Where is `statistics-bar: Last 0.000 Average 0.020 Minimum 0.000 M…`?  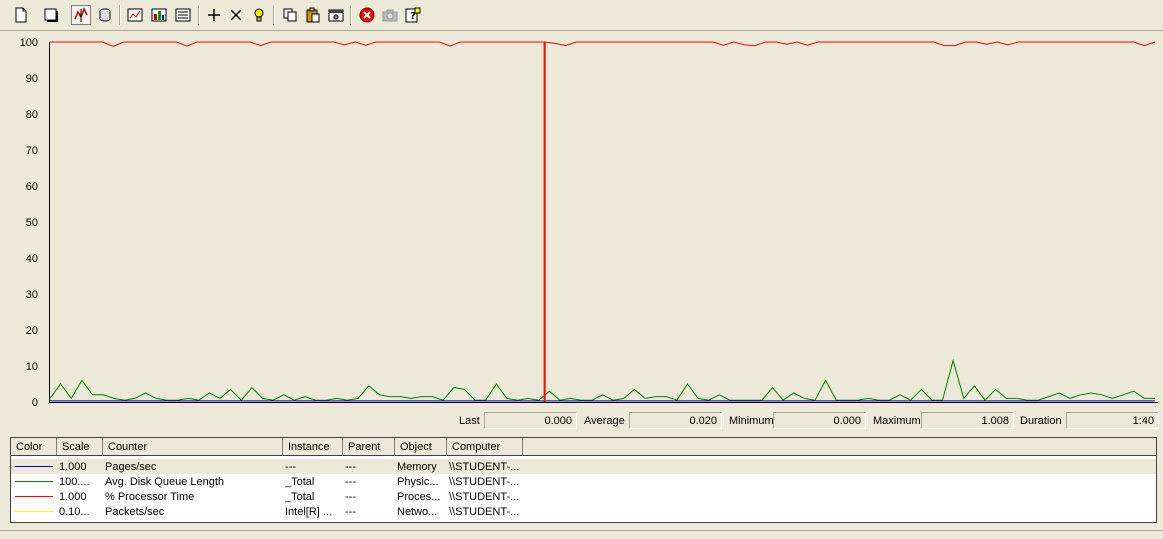
statistics-bar: Last 0.000 Average 0.020 Minimum 0.000 M… is located at coordinates (581, 420).